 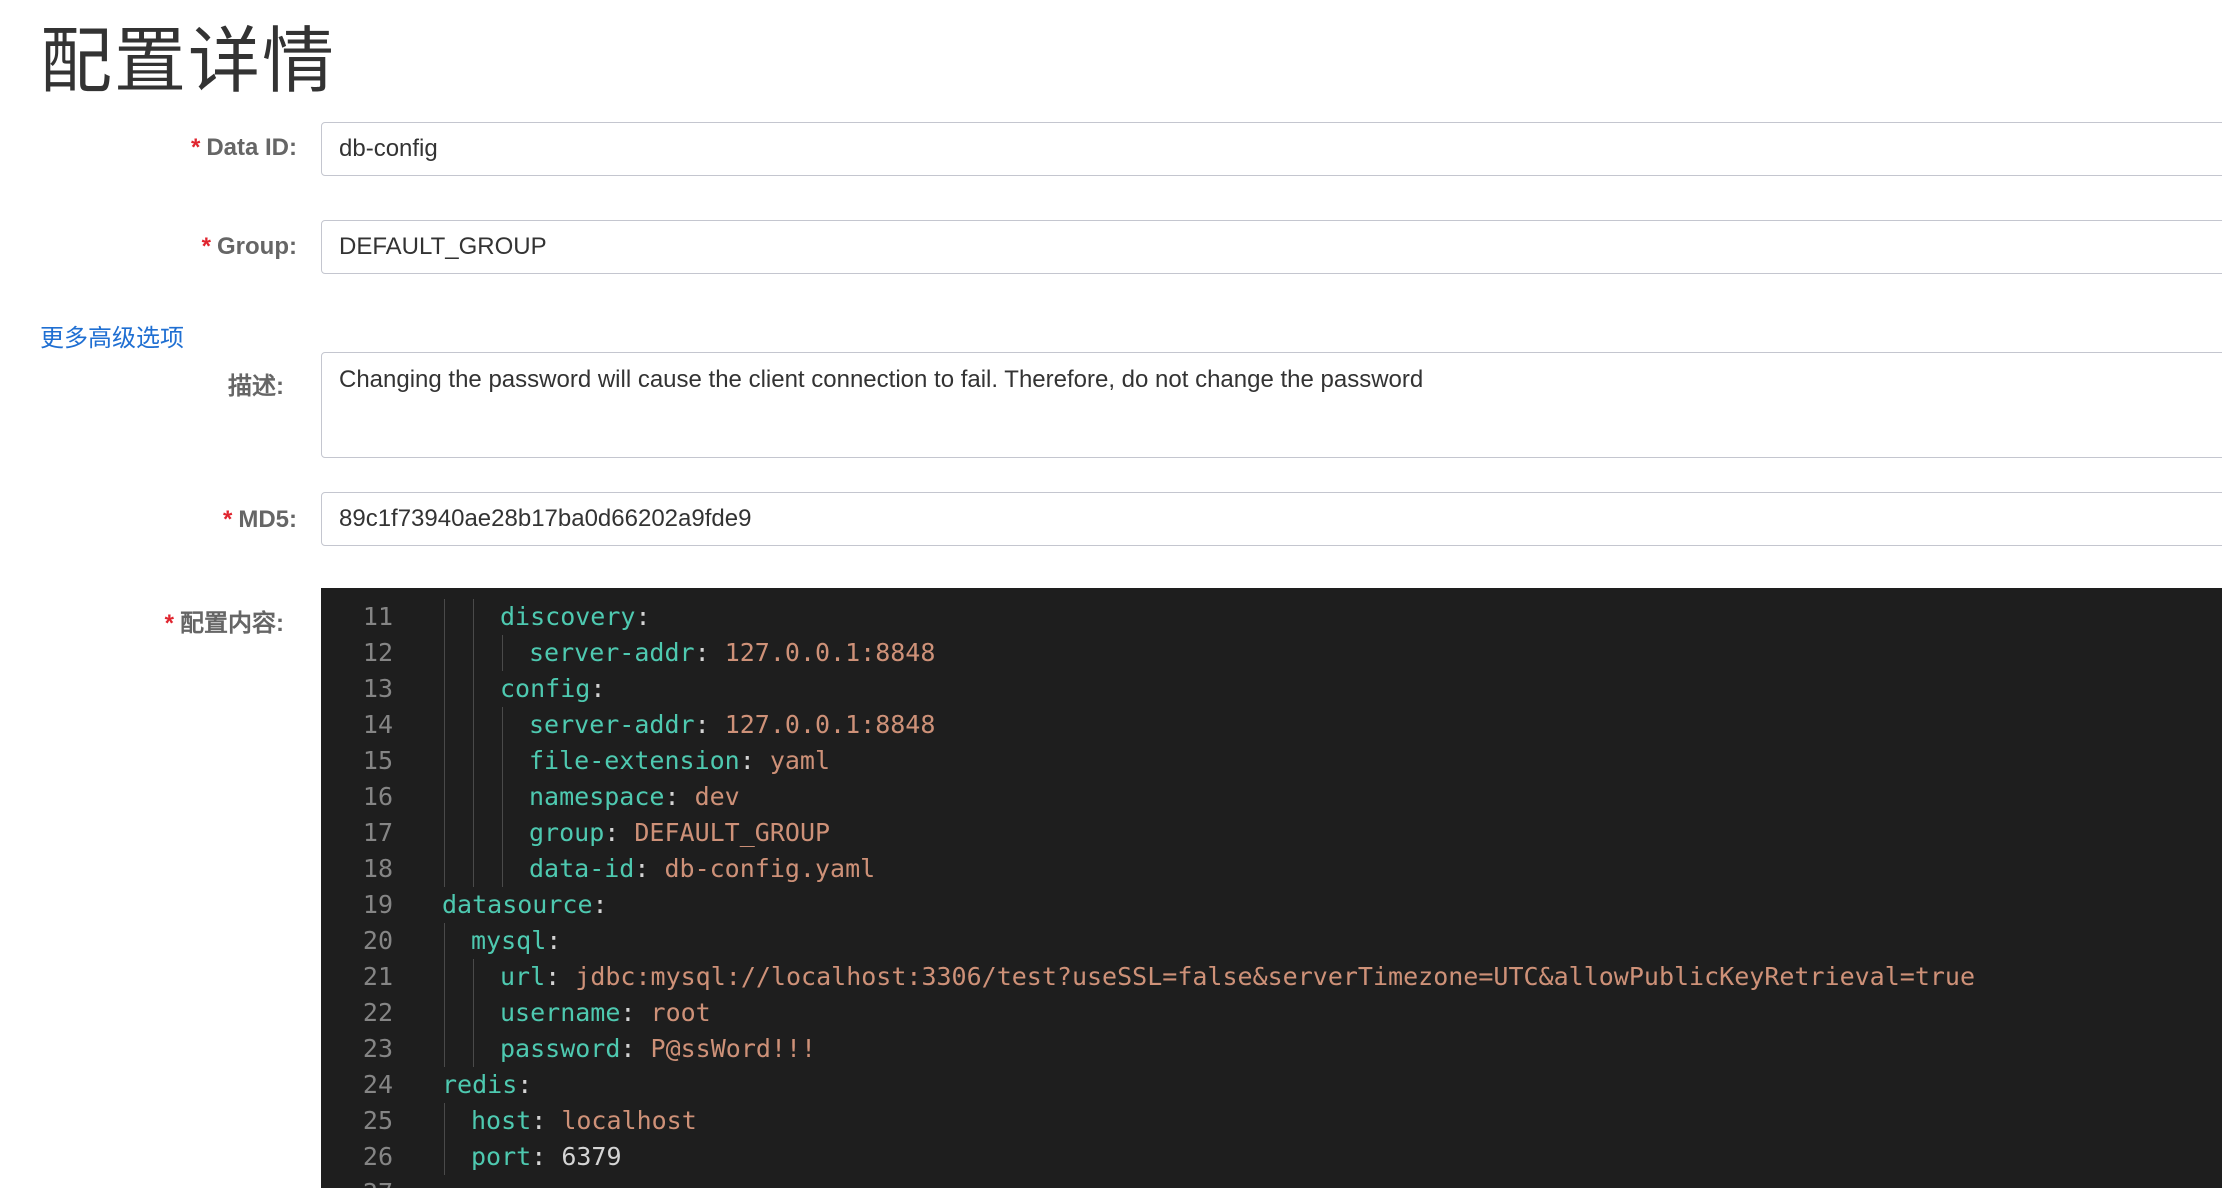 What do you see at coordinates (612, 724) in the screenshot?
I see `yaml-key: server-addr` at bounding box center [612, 724].